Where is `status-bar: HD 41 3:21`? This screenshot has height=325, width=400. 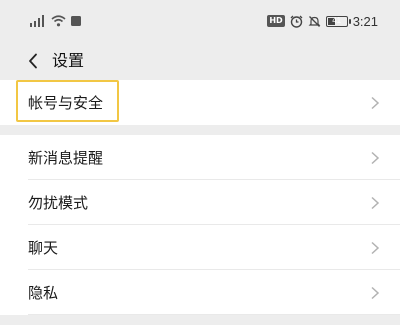 status-bar: HD 41 3:21 is located at coordinates (200, 20).